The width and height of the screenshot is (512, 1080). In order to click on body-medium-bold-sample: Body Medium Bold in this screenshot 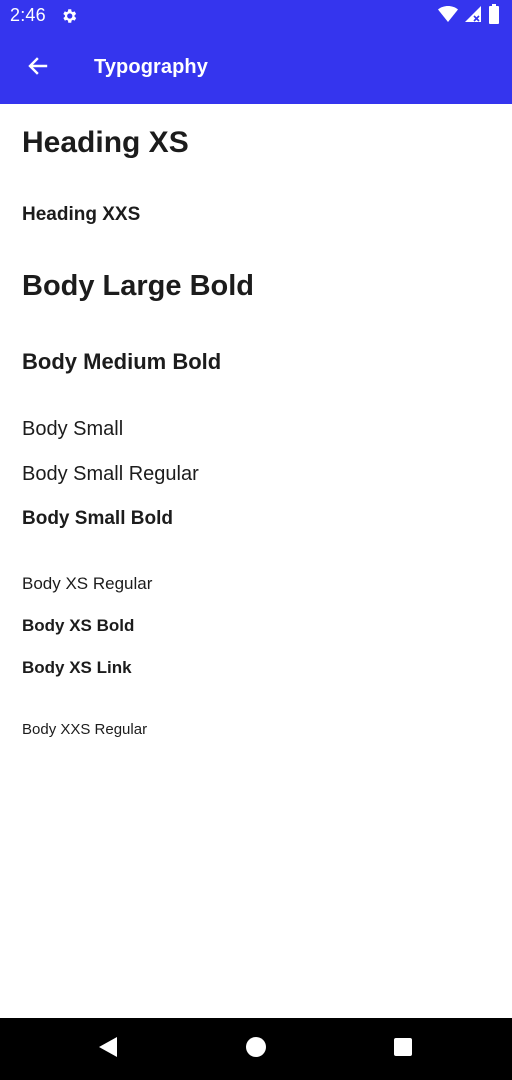, I will do `click(122, 361)`.